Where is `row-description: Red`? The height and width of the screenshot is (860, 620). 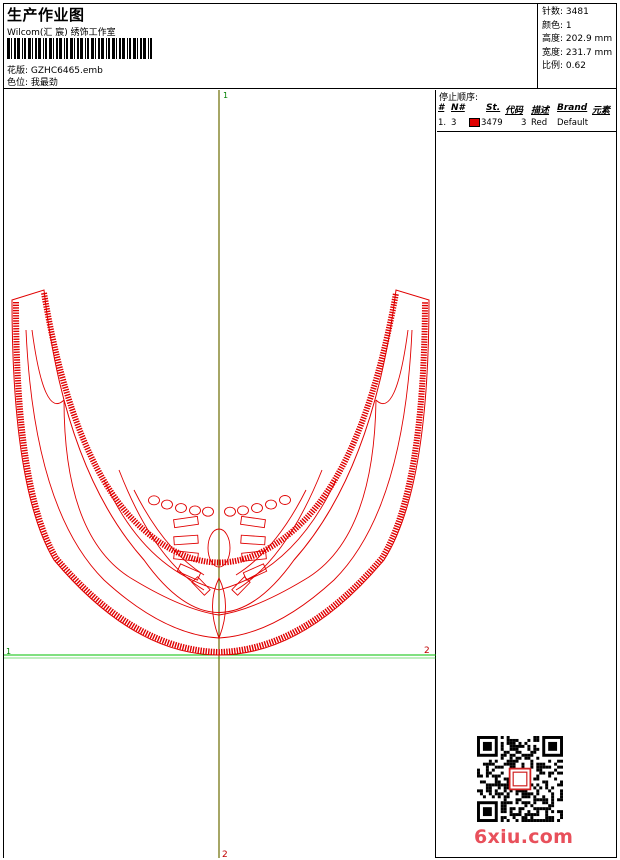
row-description: Red is located at coordinates (539, 123).